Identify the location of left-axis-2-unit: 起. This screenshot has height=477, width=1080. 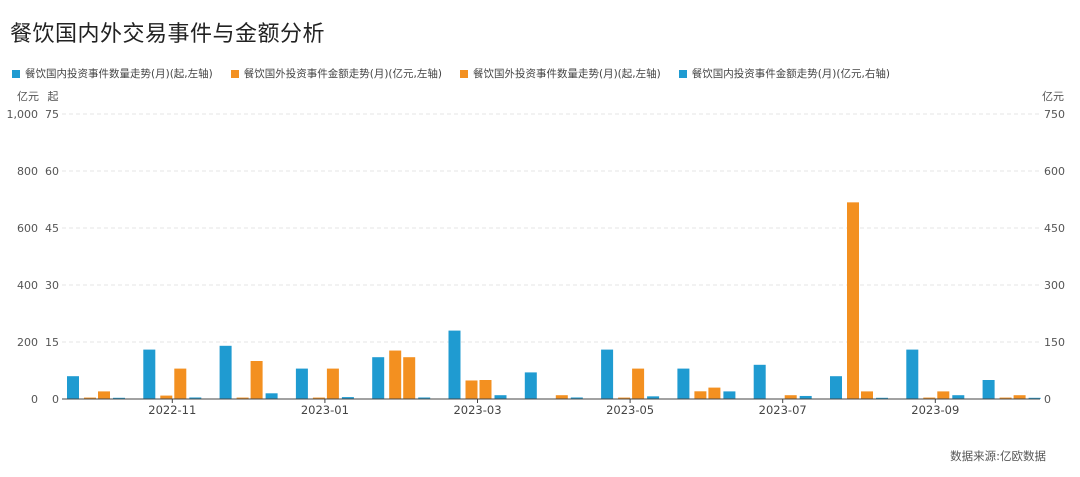
(53, 96).